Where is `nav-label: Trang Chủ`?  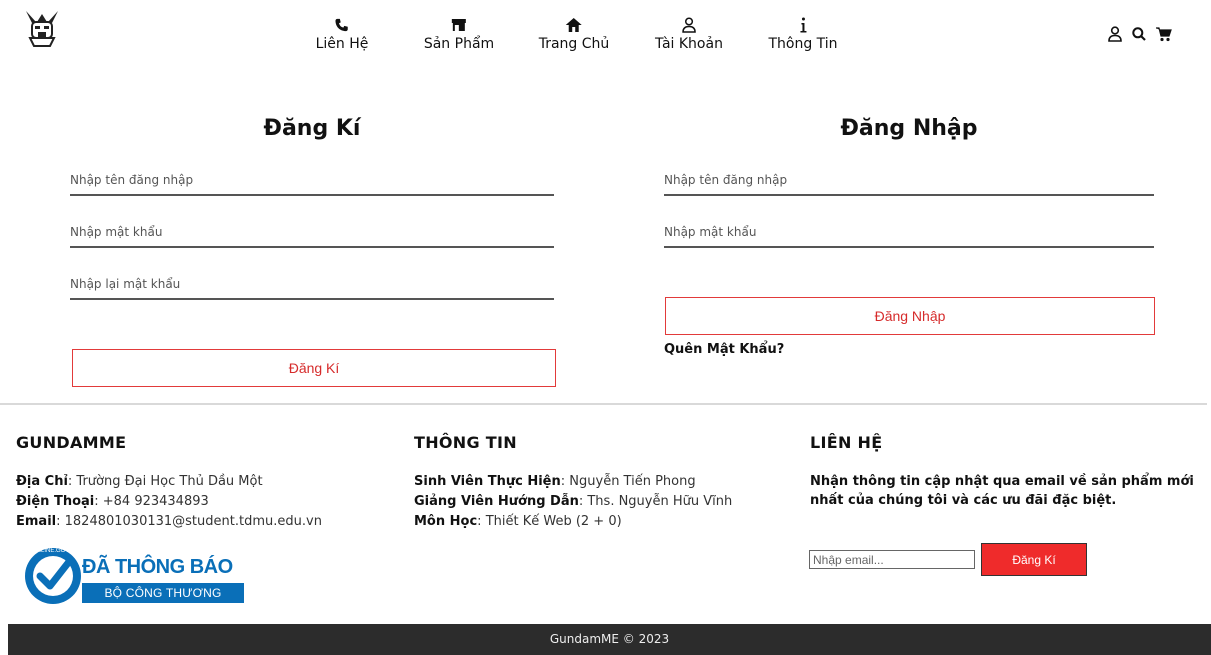 nav-label: Trang Chủ is located at coordinates (574, 44).